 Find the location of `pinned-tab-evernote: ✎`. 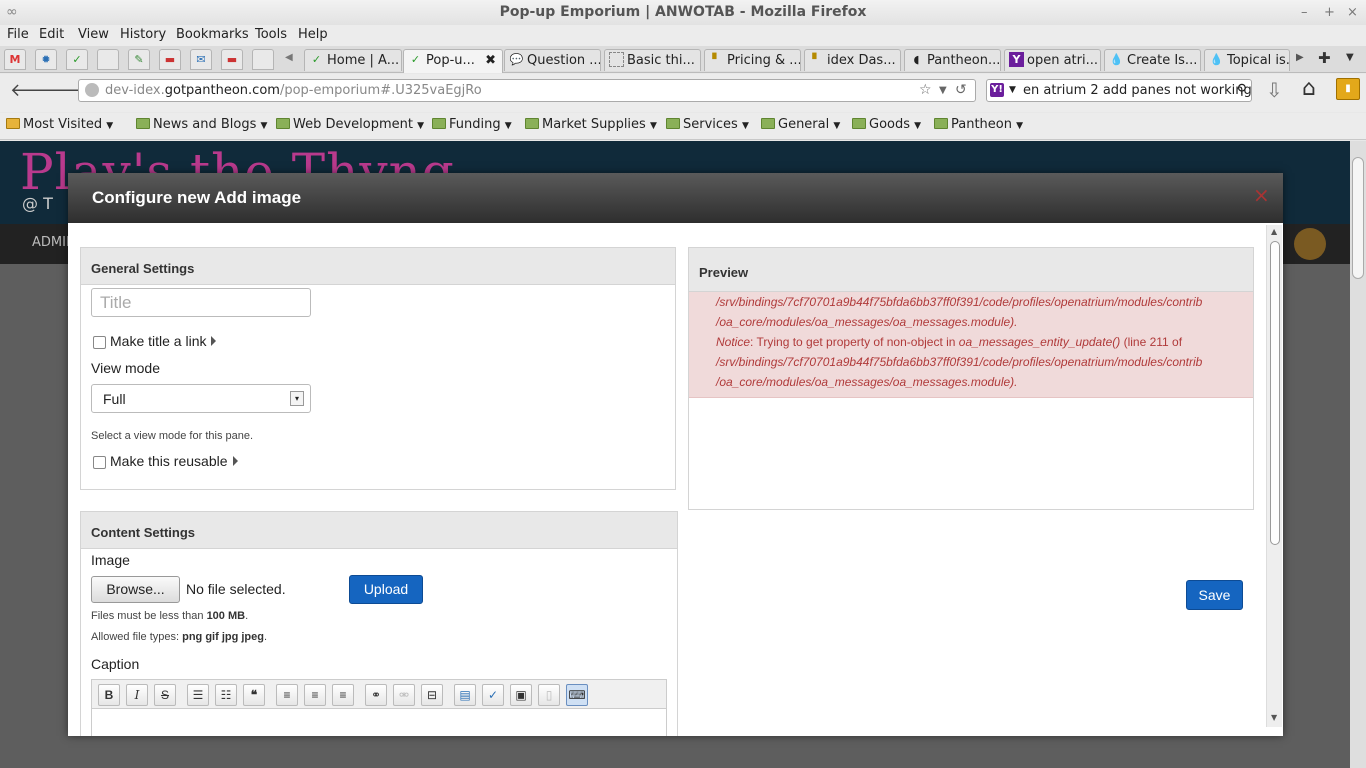

pinned-tab-evernote: ✎ is located at coordinates (139, 59).